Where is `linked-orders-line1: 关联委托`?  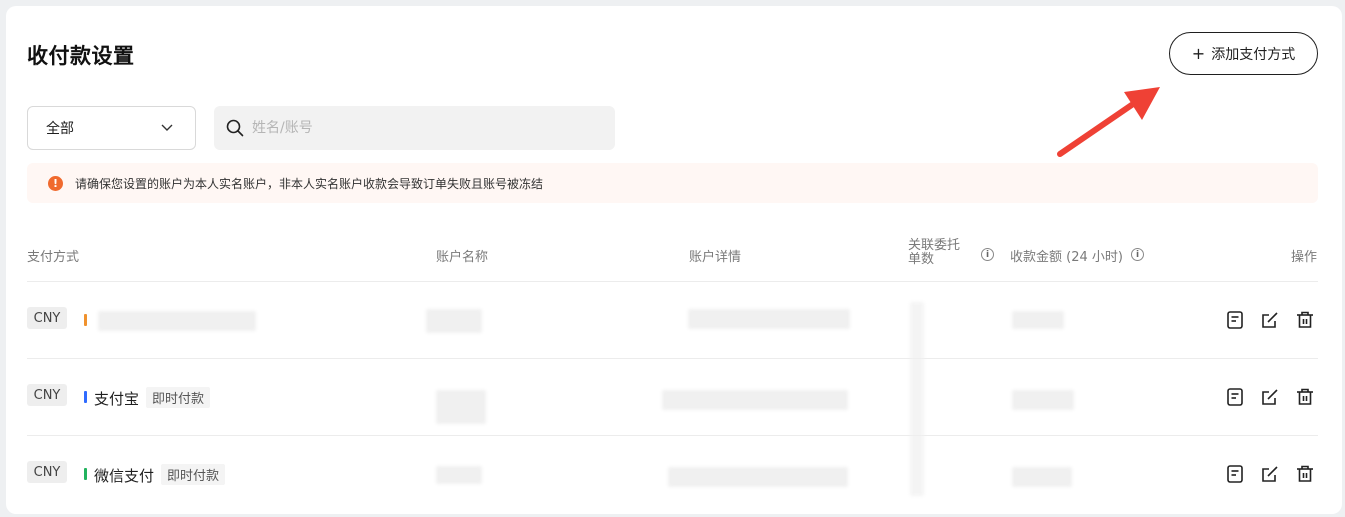 linked-orders-line1: 关联委托 is located at coordinates (934, 245).